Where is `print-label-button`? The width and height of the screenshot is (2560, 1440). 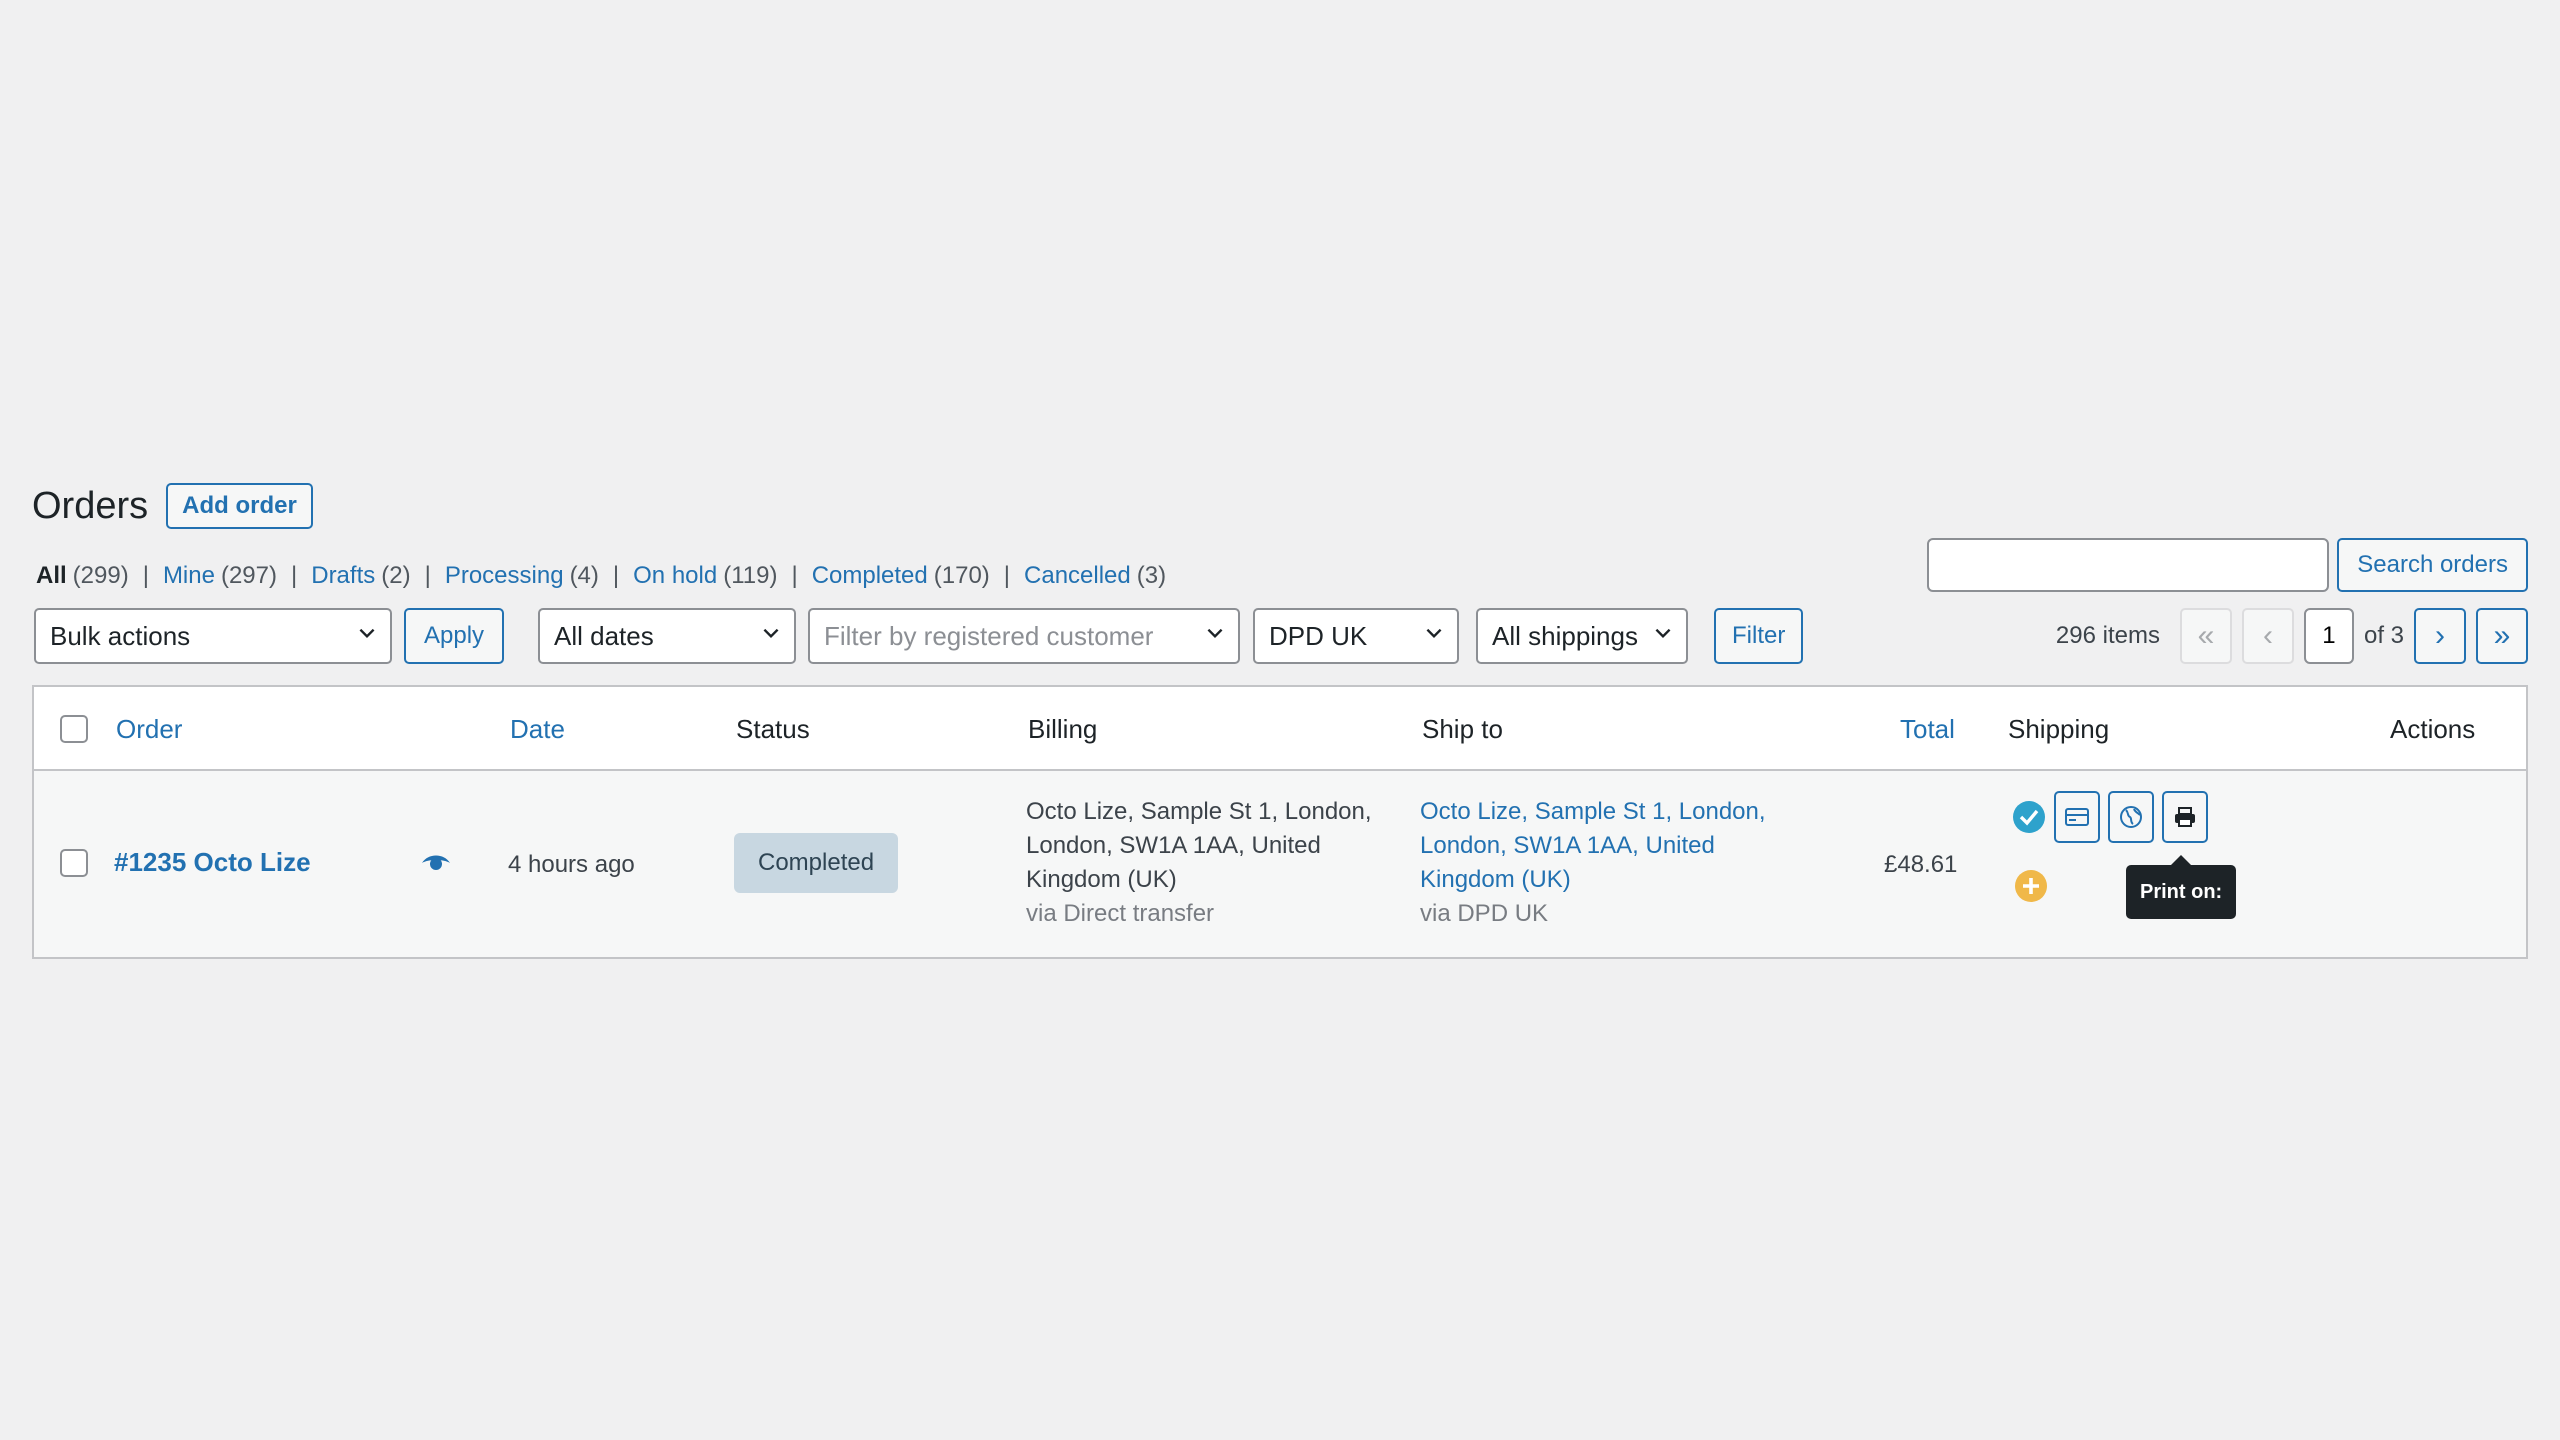
print-label-button is located at coordinates (2185, 817).